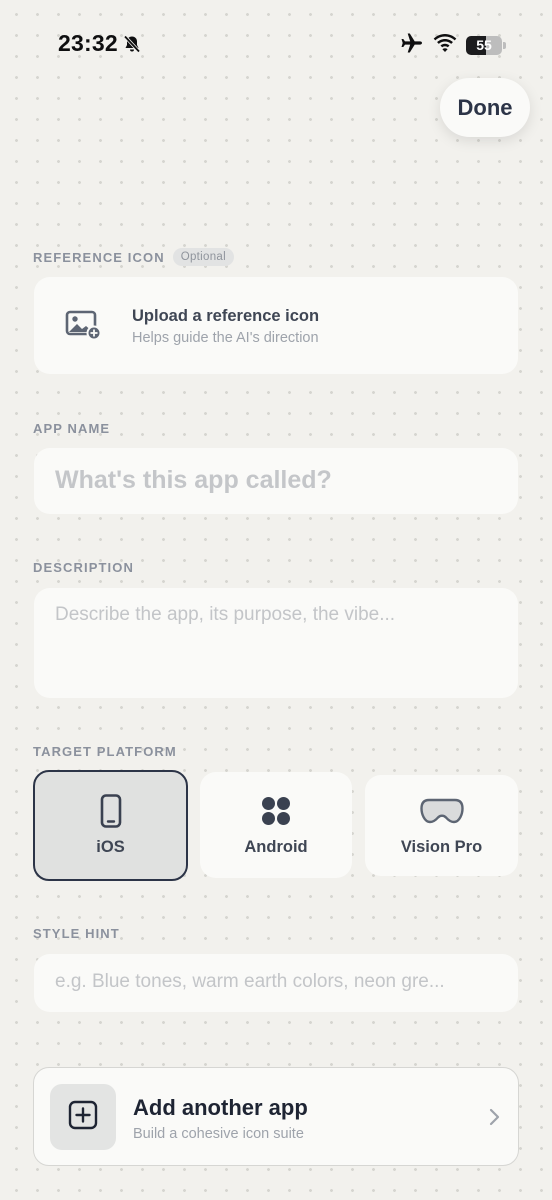 The width and height of the screenshot is (552, 1200). I want to click on platform-label-android: Android, so click(276, 846).